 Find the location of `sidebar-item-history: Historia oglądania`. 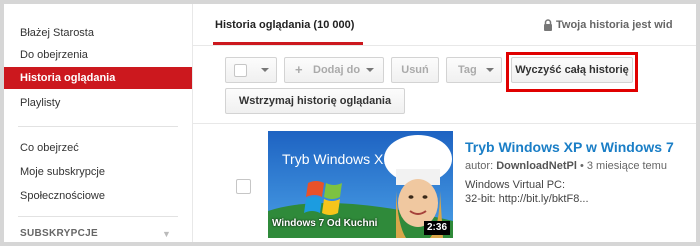

sidebar-item-history: Historia oglądania is located at coordinates (98, 78).